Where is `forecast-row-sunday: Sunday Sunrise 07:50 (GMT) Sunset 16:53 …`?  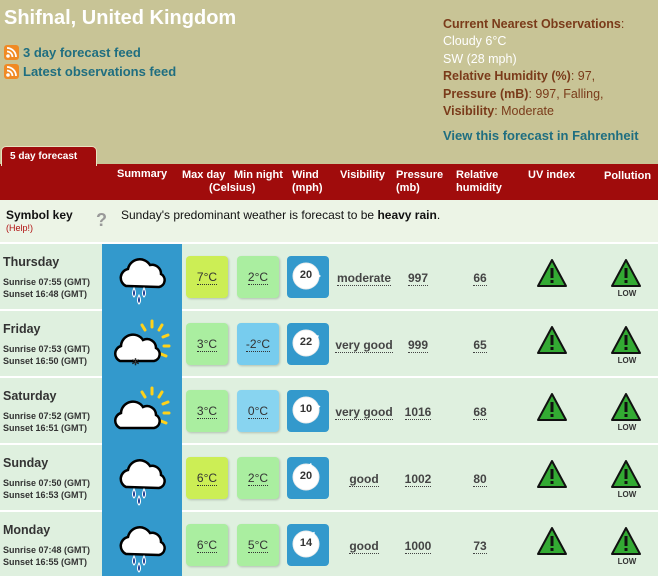
forecast-row-sunday: Sunday Sunrise 07:50 (GMT) Sunset 16:53 … is located at coordinates (329, 478).